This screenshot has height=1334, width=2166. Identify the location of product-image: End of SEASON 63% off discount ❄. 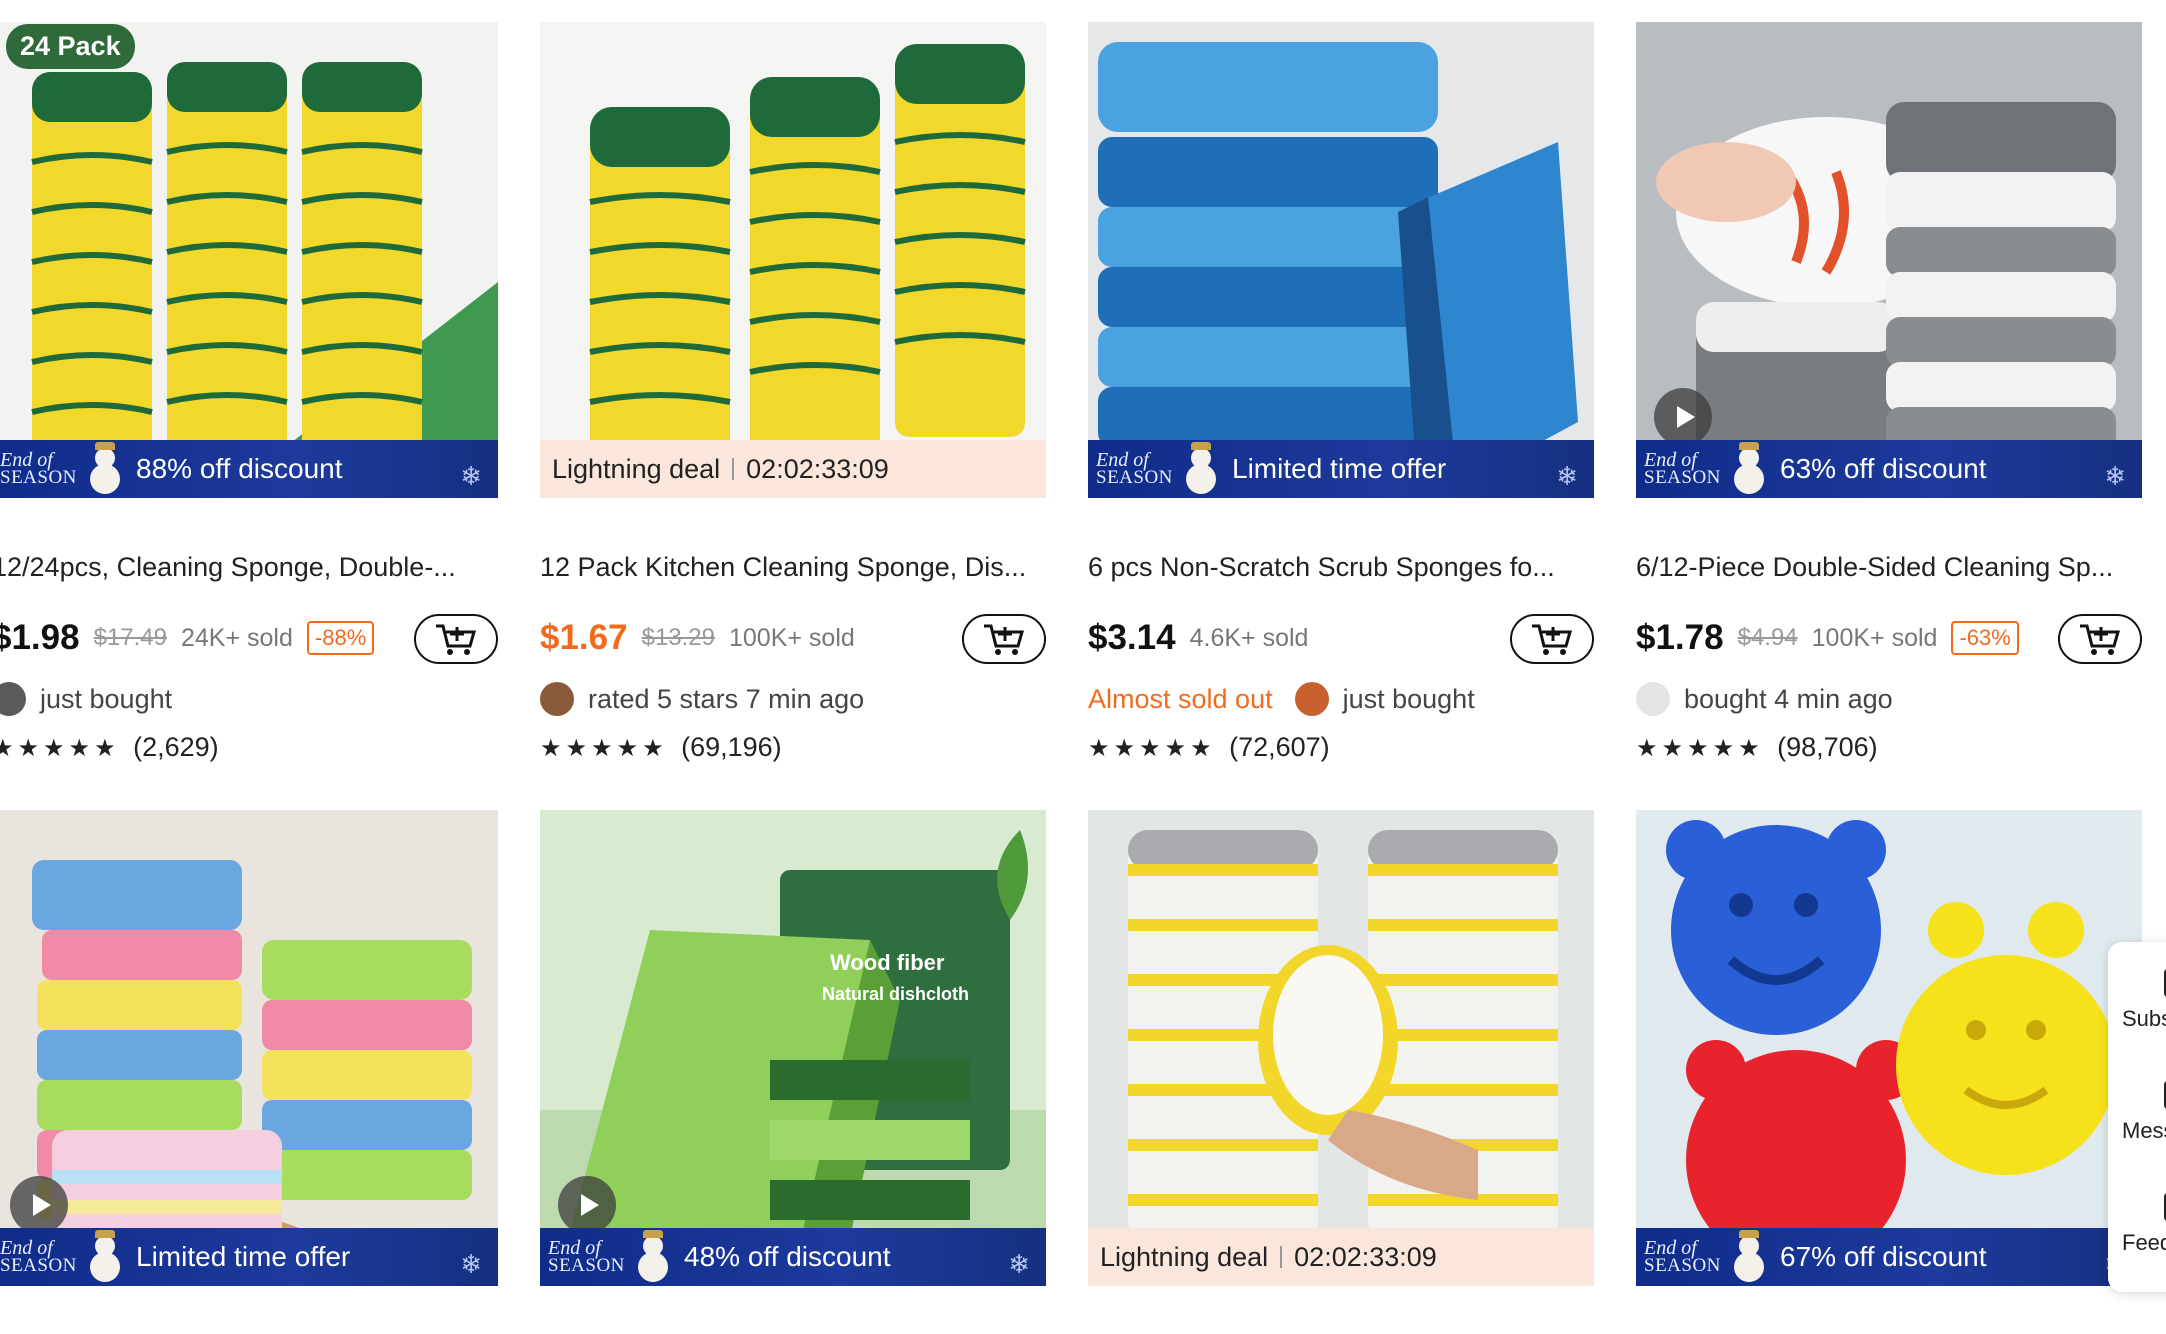
(1889, 260).